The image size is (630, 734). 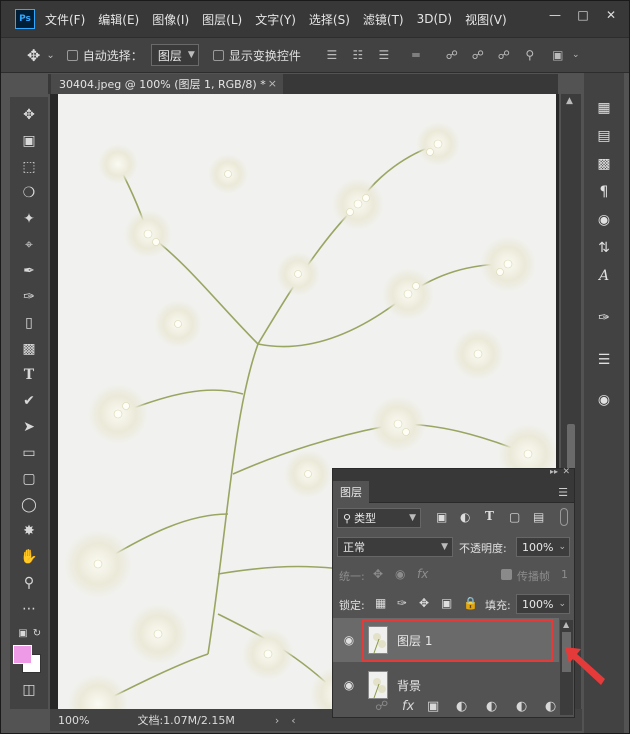 What do you see at coordinates (555, 15) in the screenshot?
I see `minimize-icon: —` at bounding box center [555, 15].